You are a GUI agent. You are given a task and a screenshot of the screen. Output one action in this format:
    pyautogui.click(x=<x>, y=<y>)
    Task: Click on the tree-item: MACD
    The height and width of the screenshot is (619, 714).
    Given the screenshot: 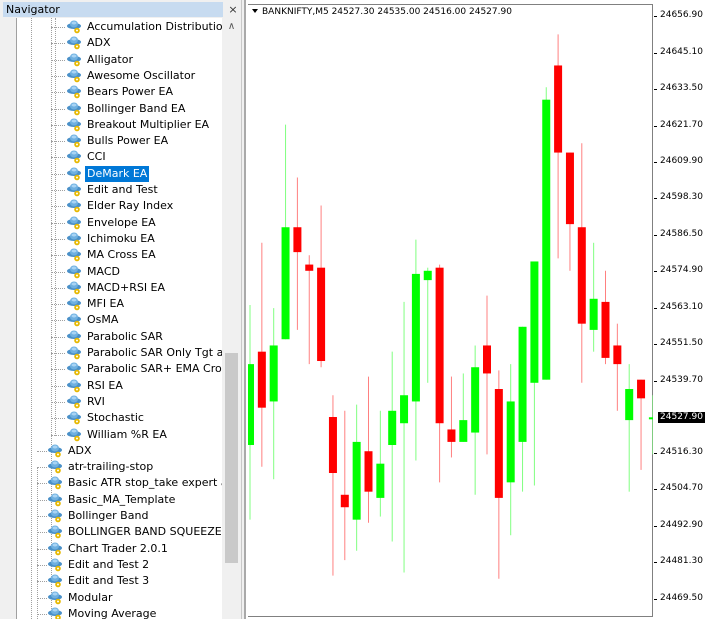 What is the action you would take?
    pyautogui.click(x=119, y=272)
    